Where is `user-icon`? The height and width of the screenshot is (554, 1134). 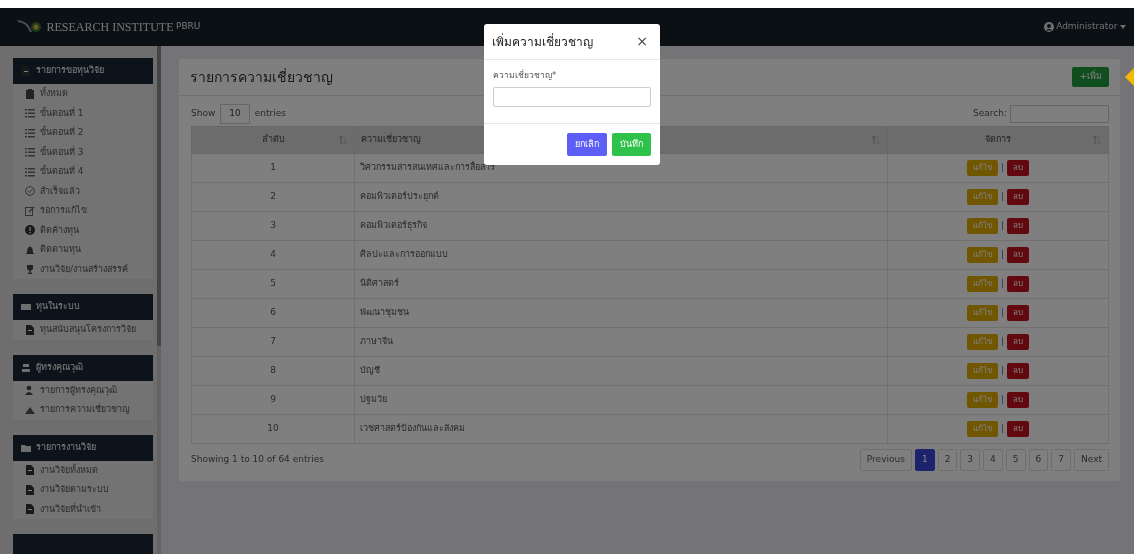 user-icon is located at coordinates (1048, 27).